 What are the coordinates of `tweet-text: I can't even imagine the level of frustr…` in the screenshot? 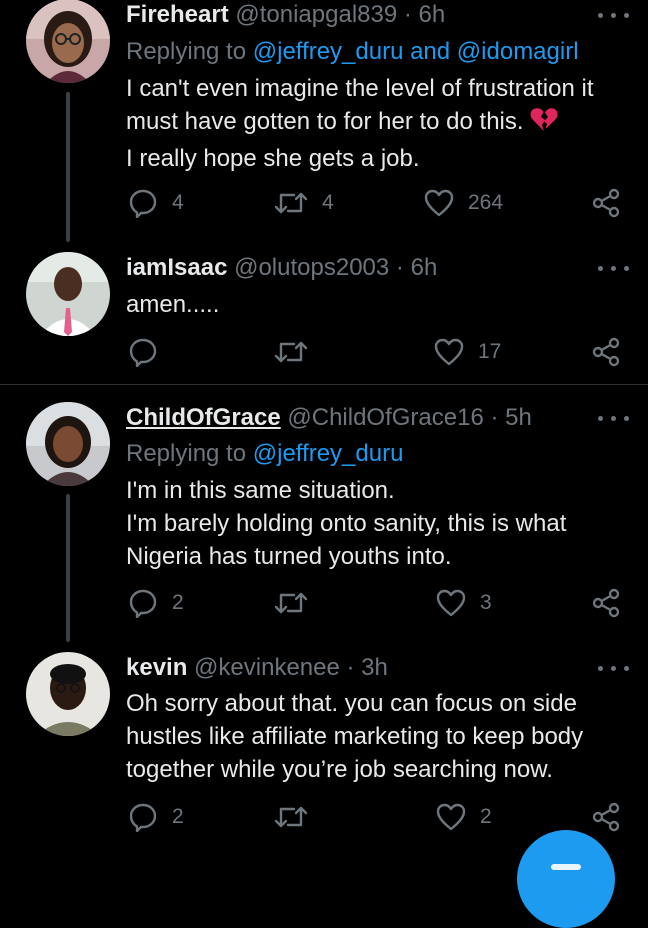 It's located at (376, 123).